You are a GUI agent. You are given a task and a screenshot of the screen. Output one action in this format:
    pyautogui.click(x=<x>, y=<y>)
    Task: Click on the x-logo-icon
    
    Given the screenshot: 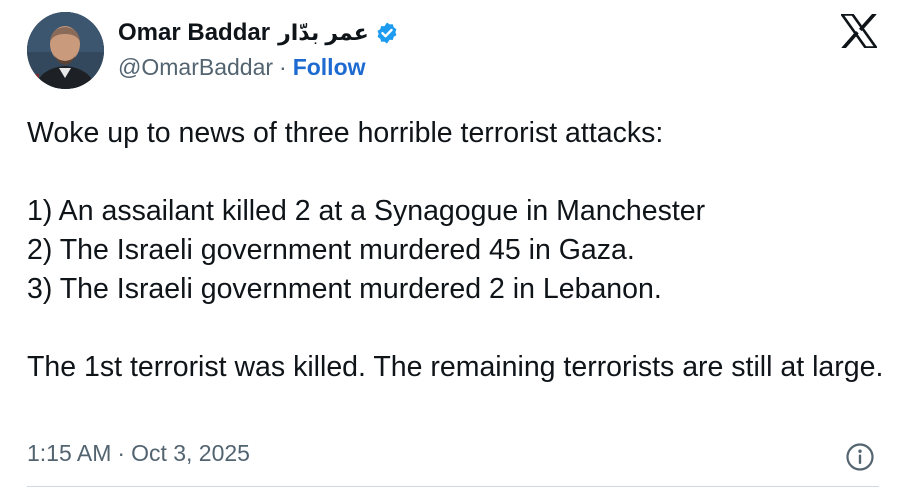 What is the action you would take?
    pyautogui.click(x=859, y=31)
    